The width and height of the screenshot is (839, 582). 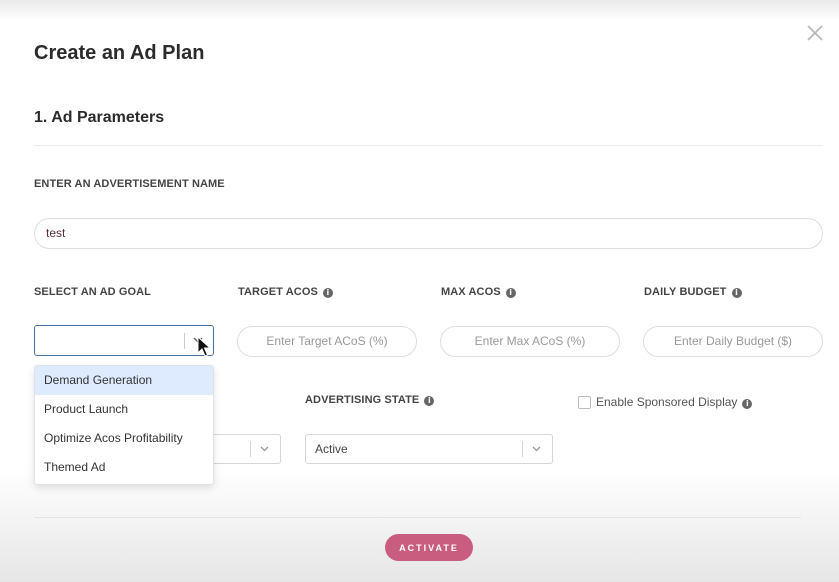 What do you see at coordinates (124, 467) in the screenshot?
I see `dropdown-option-themed-ad: Themed Ad` at bounding box center [124, 467].